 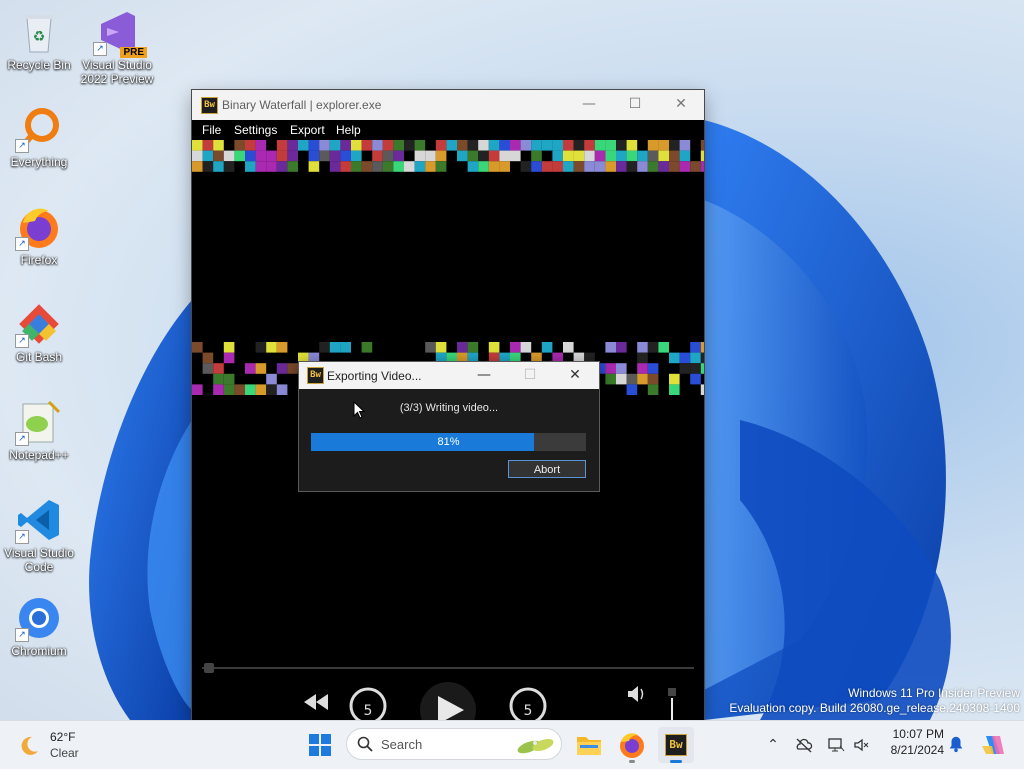 I want to click on mouse-cursor-icon, so click(x=359, y=410).